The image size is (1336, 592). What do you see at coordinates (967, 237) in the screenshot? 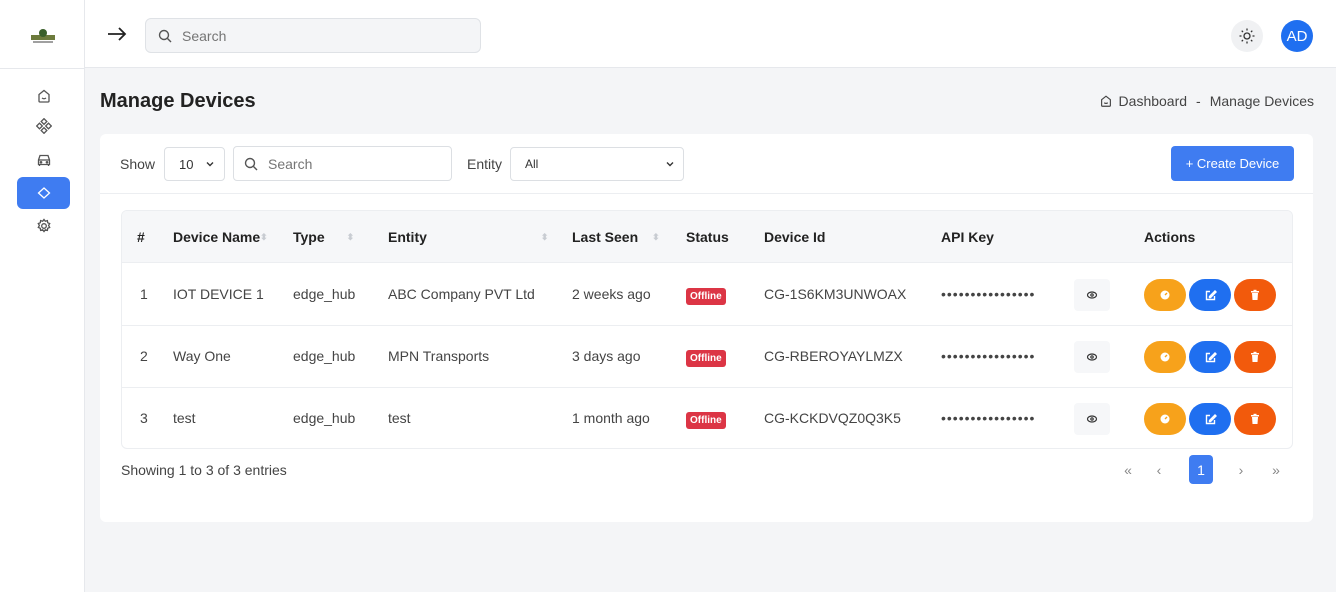
I see `column-header-api-key: API Key` at bounding box center [967, 237].